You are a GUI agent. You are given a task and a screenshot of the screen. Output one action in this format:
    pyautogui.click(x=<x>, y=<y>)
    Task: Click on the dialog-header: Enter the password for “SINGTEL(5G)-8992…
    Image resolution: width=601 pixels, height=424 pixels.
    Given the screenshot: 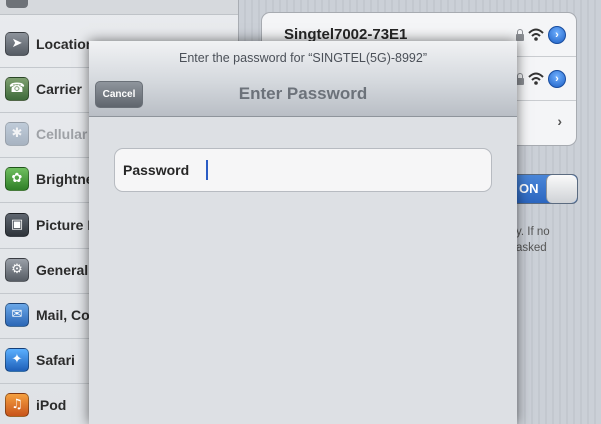 What is the action you would take?
    pyautogui.click(x=303, y=79)
    